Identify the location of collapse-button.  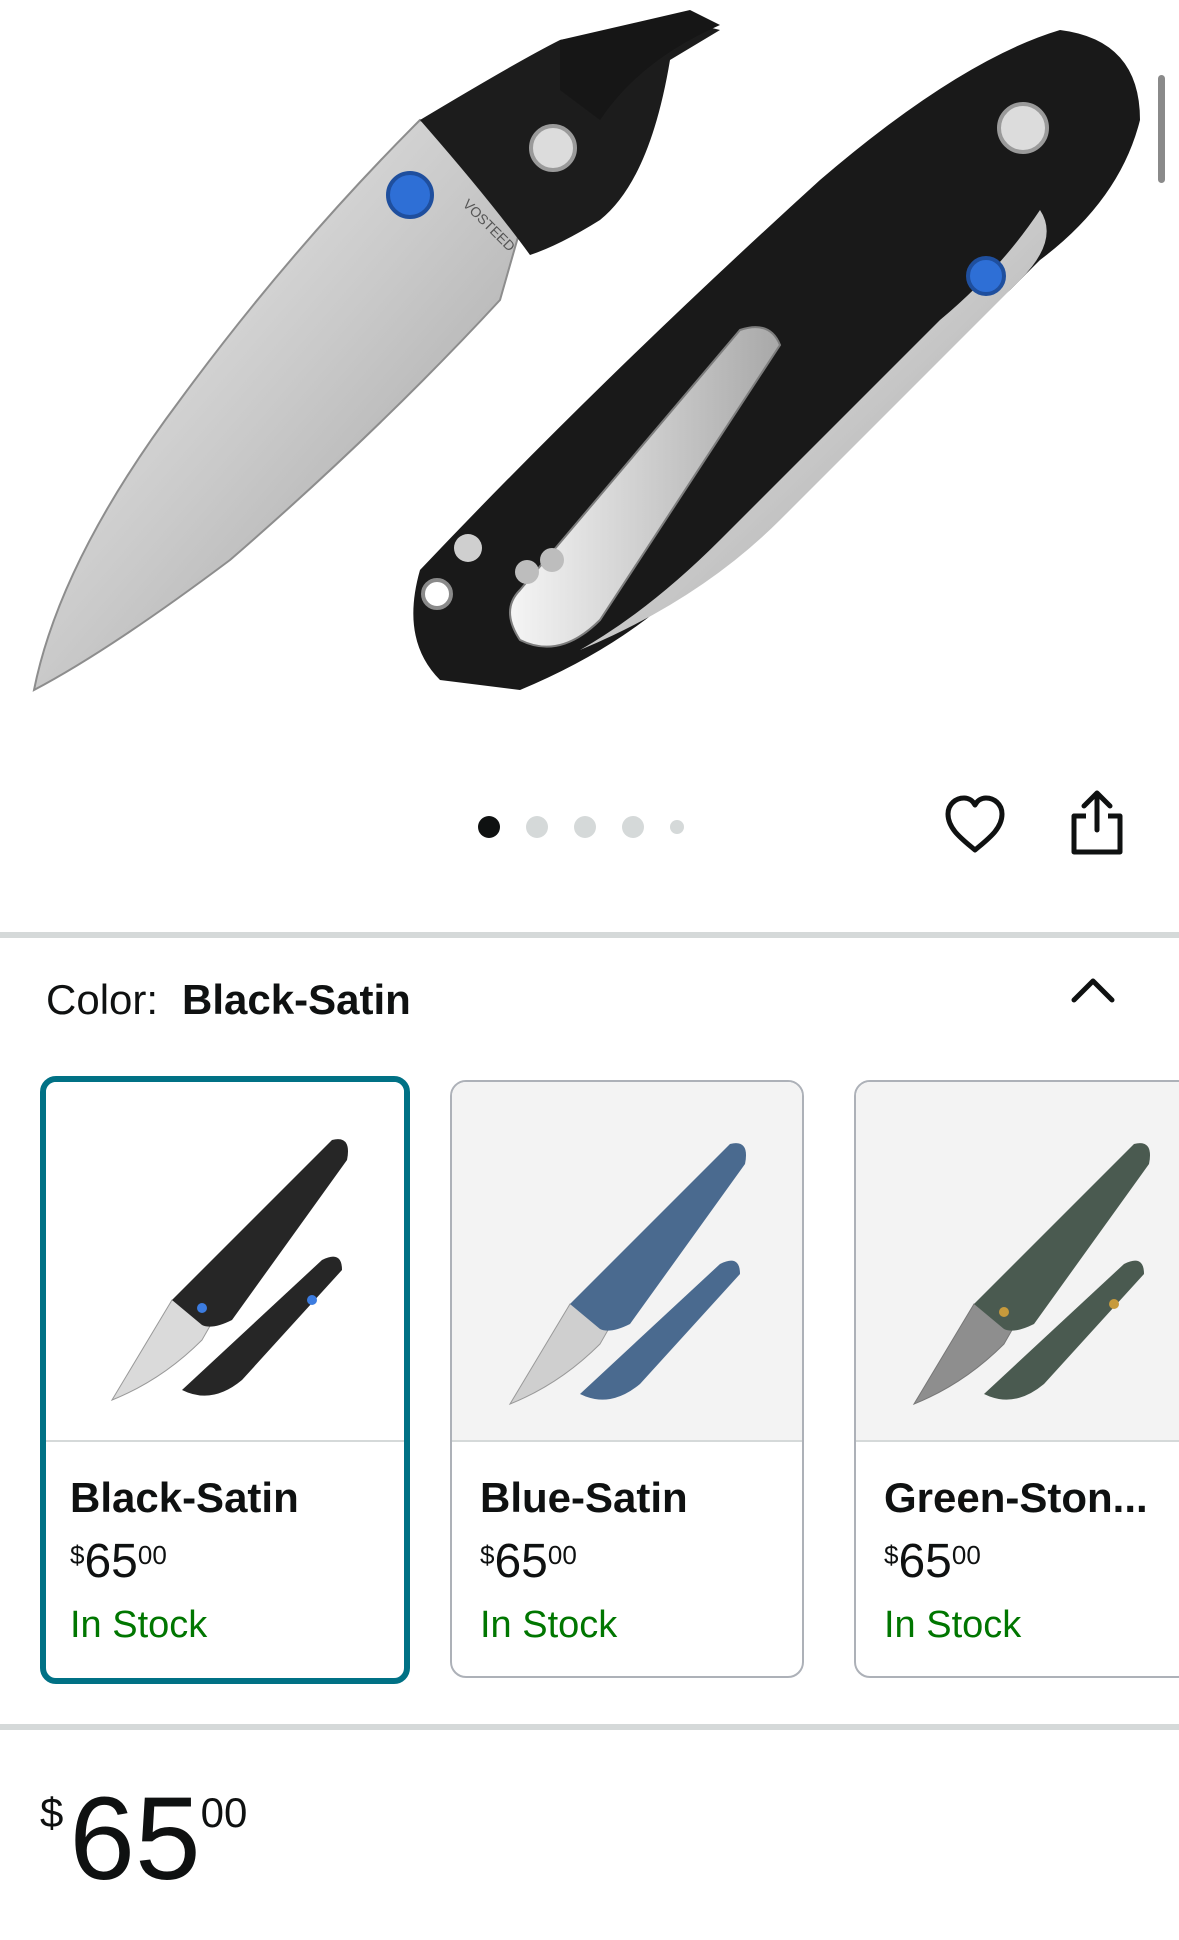
(1093, 990).